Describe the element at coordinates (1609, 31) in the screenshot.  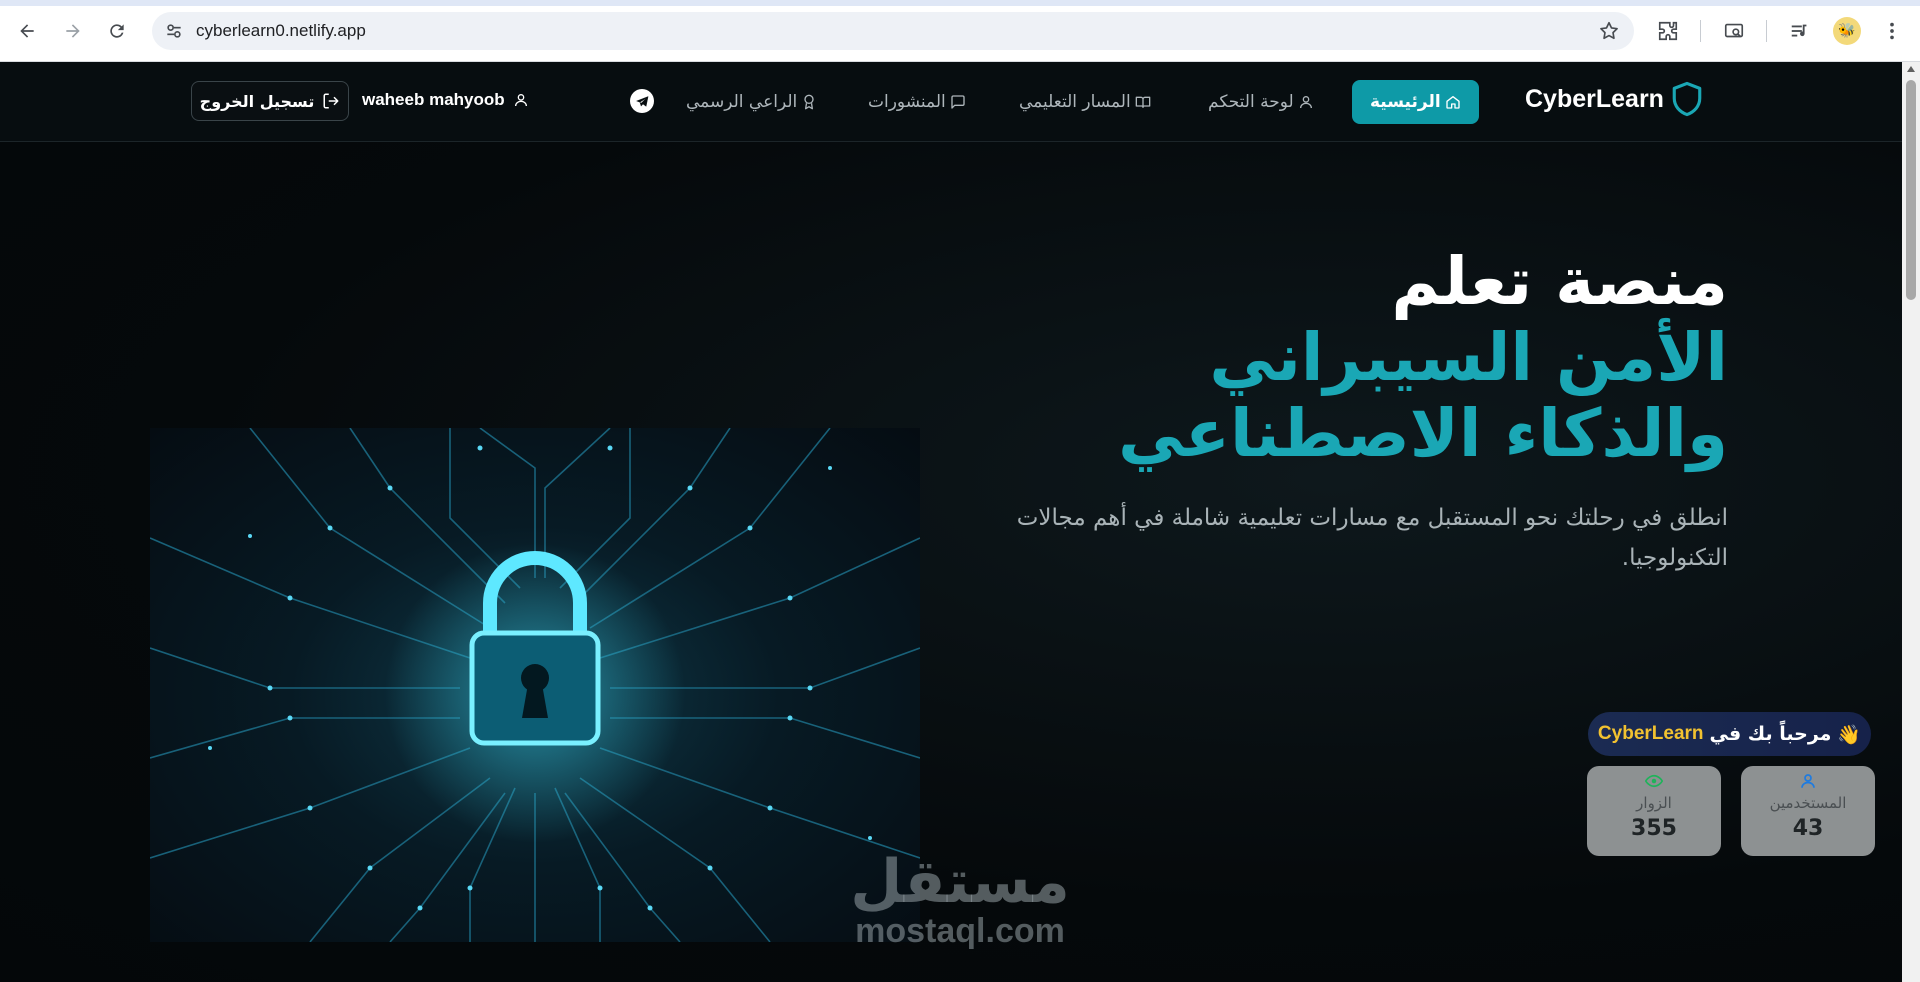
I see `bookmark-star-icon` at that location.